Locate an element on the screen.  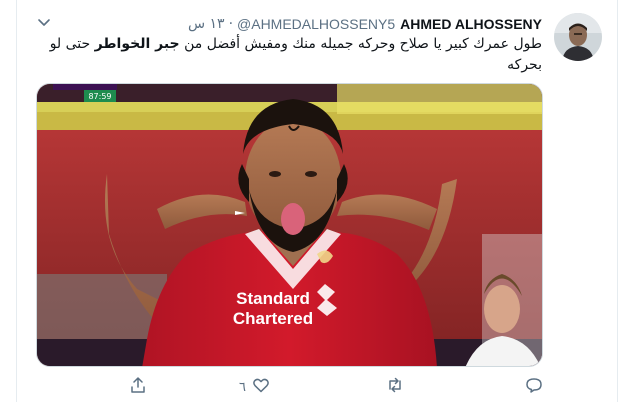
tweet-actions: ٦ is located at coordinates (318, 387).